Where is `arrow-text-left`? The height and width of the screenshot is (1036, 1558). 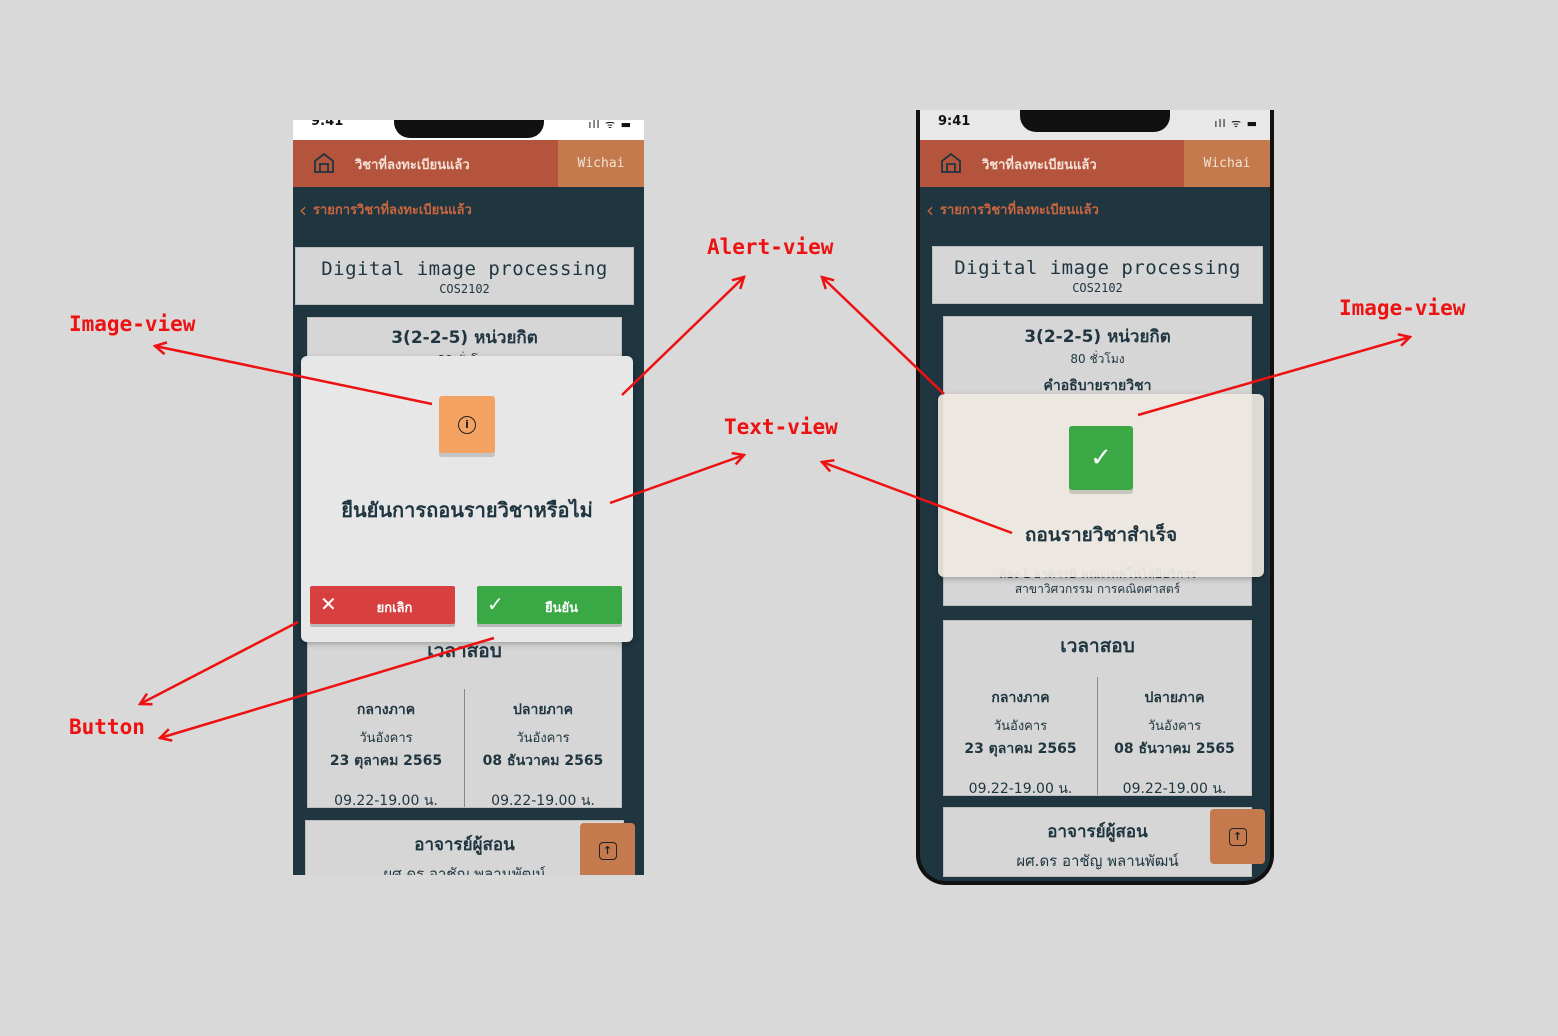
arrow-text-left is located at coordinates (676, 480).